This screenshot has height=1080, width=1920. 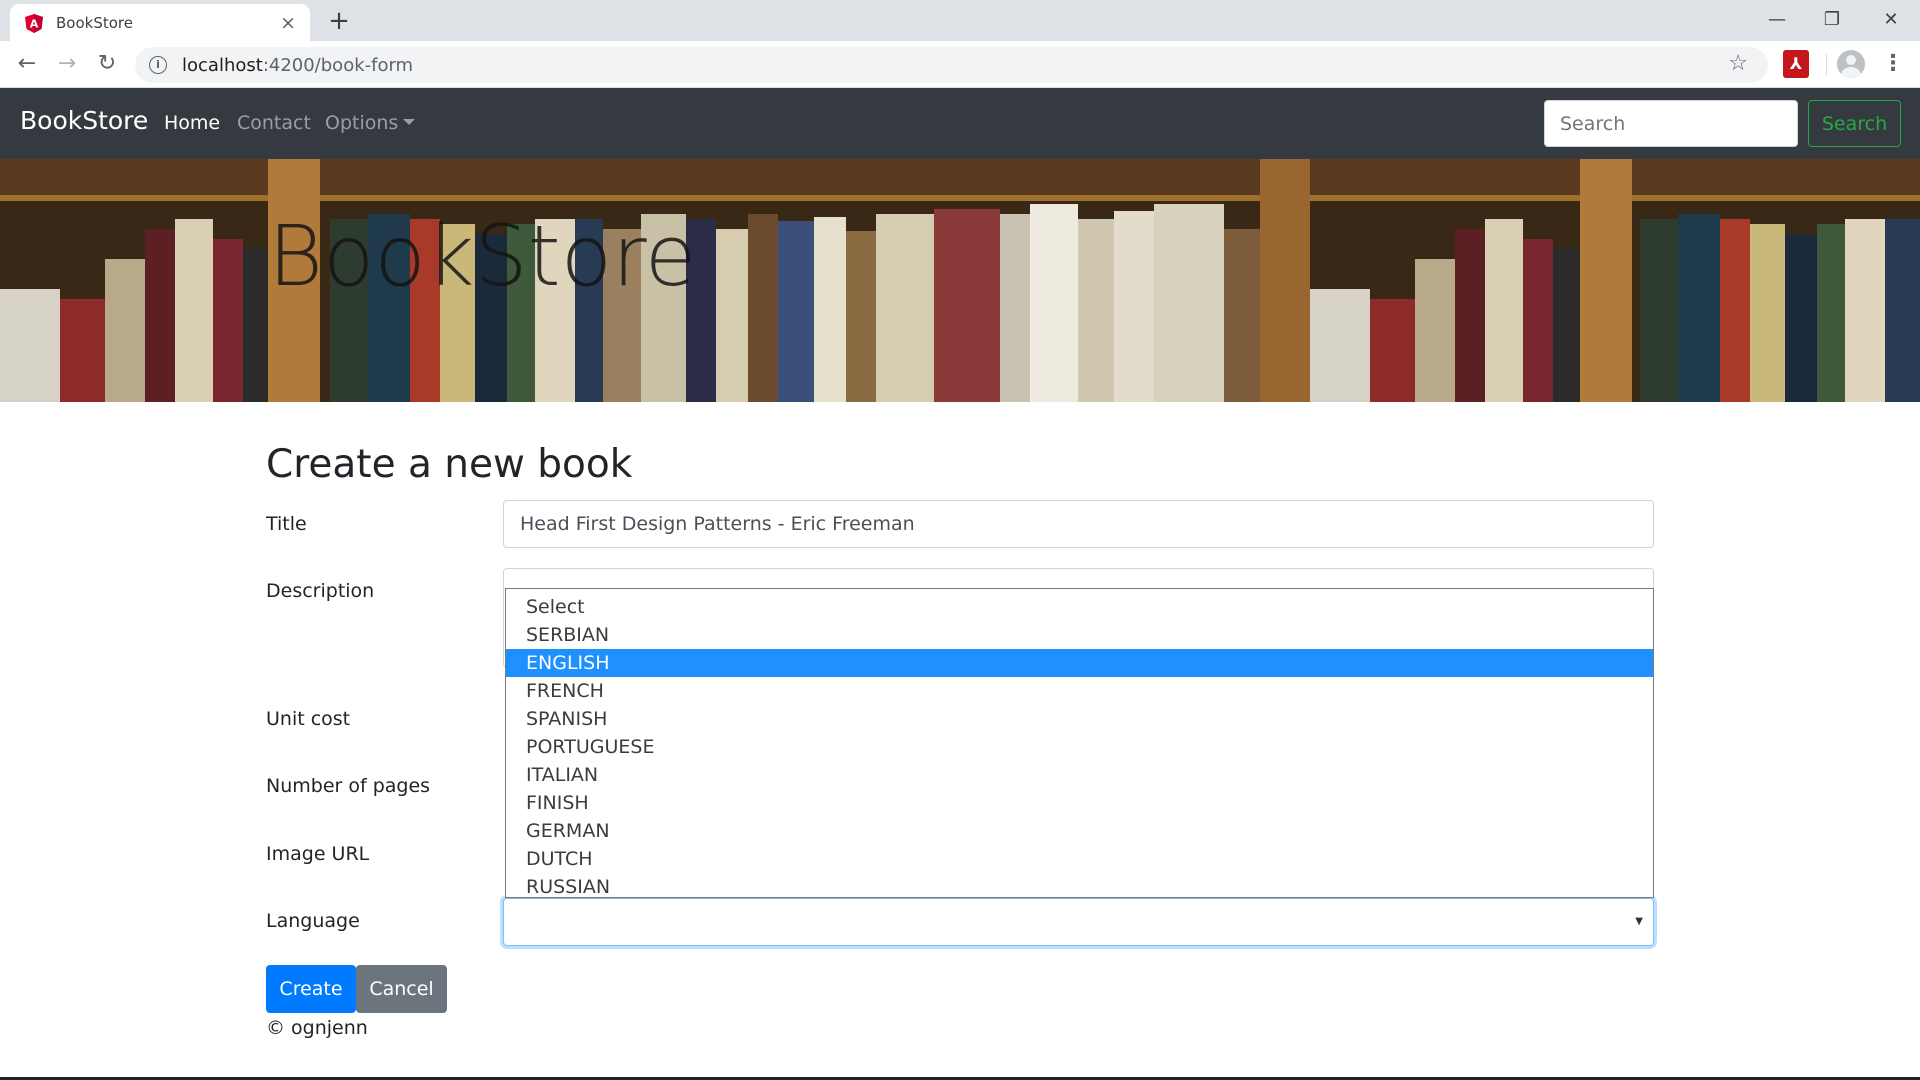 What do you see at coordinates (1738, 63) in the screenshot?
I see `bookmark-star-icon: ☆` at bounding box center [1738, 63].